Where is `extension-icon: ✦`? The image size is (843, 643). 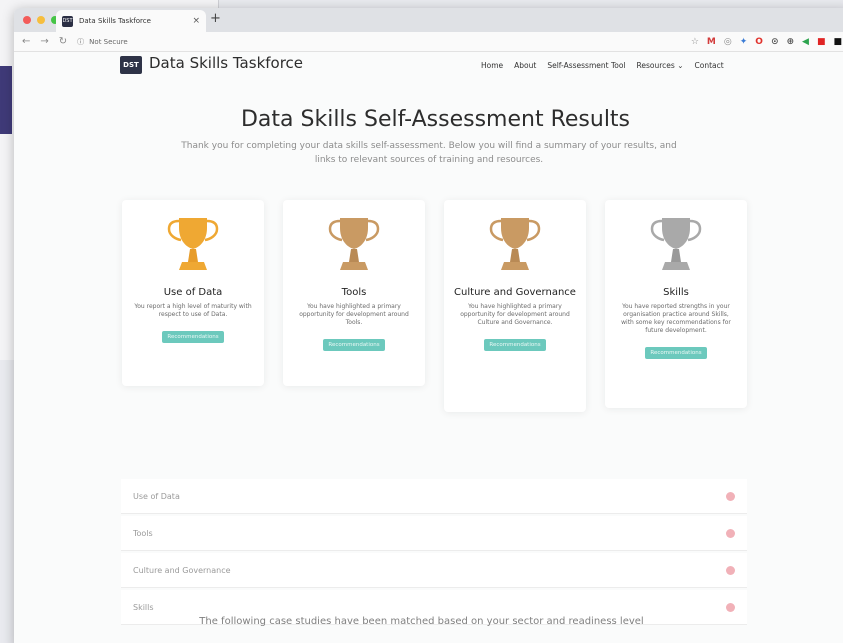
extension-icon: ✦ is located at coordinates (744, 42).